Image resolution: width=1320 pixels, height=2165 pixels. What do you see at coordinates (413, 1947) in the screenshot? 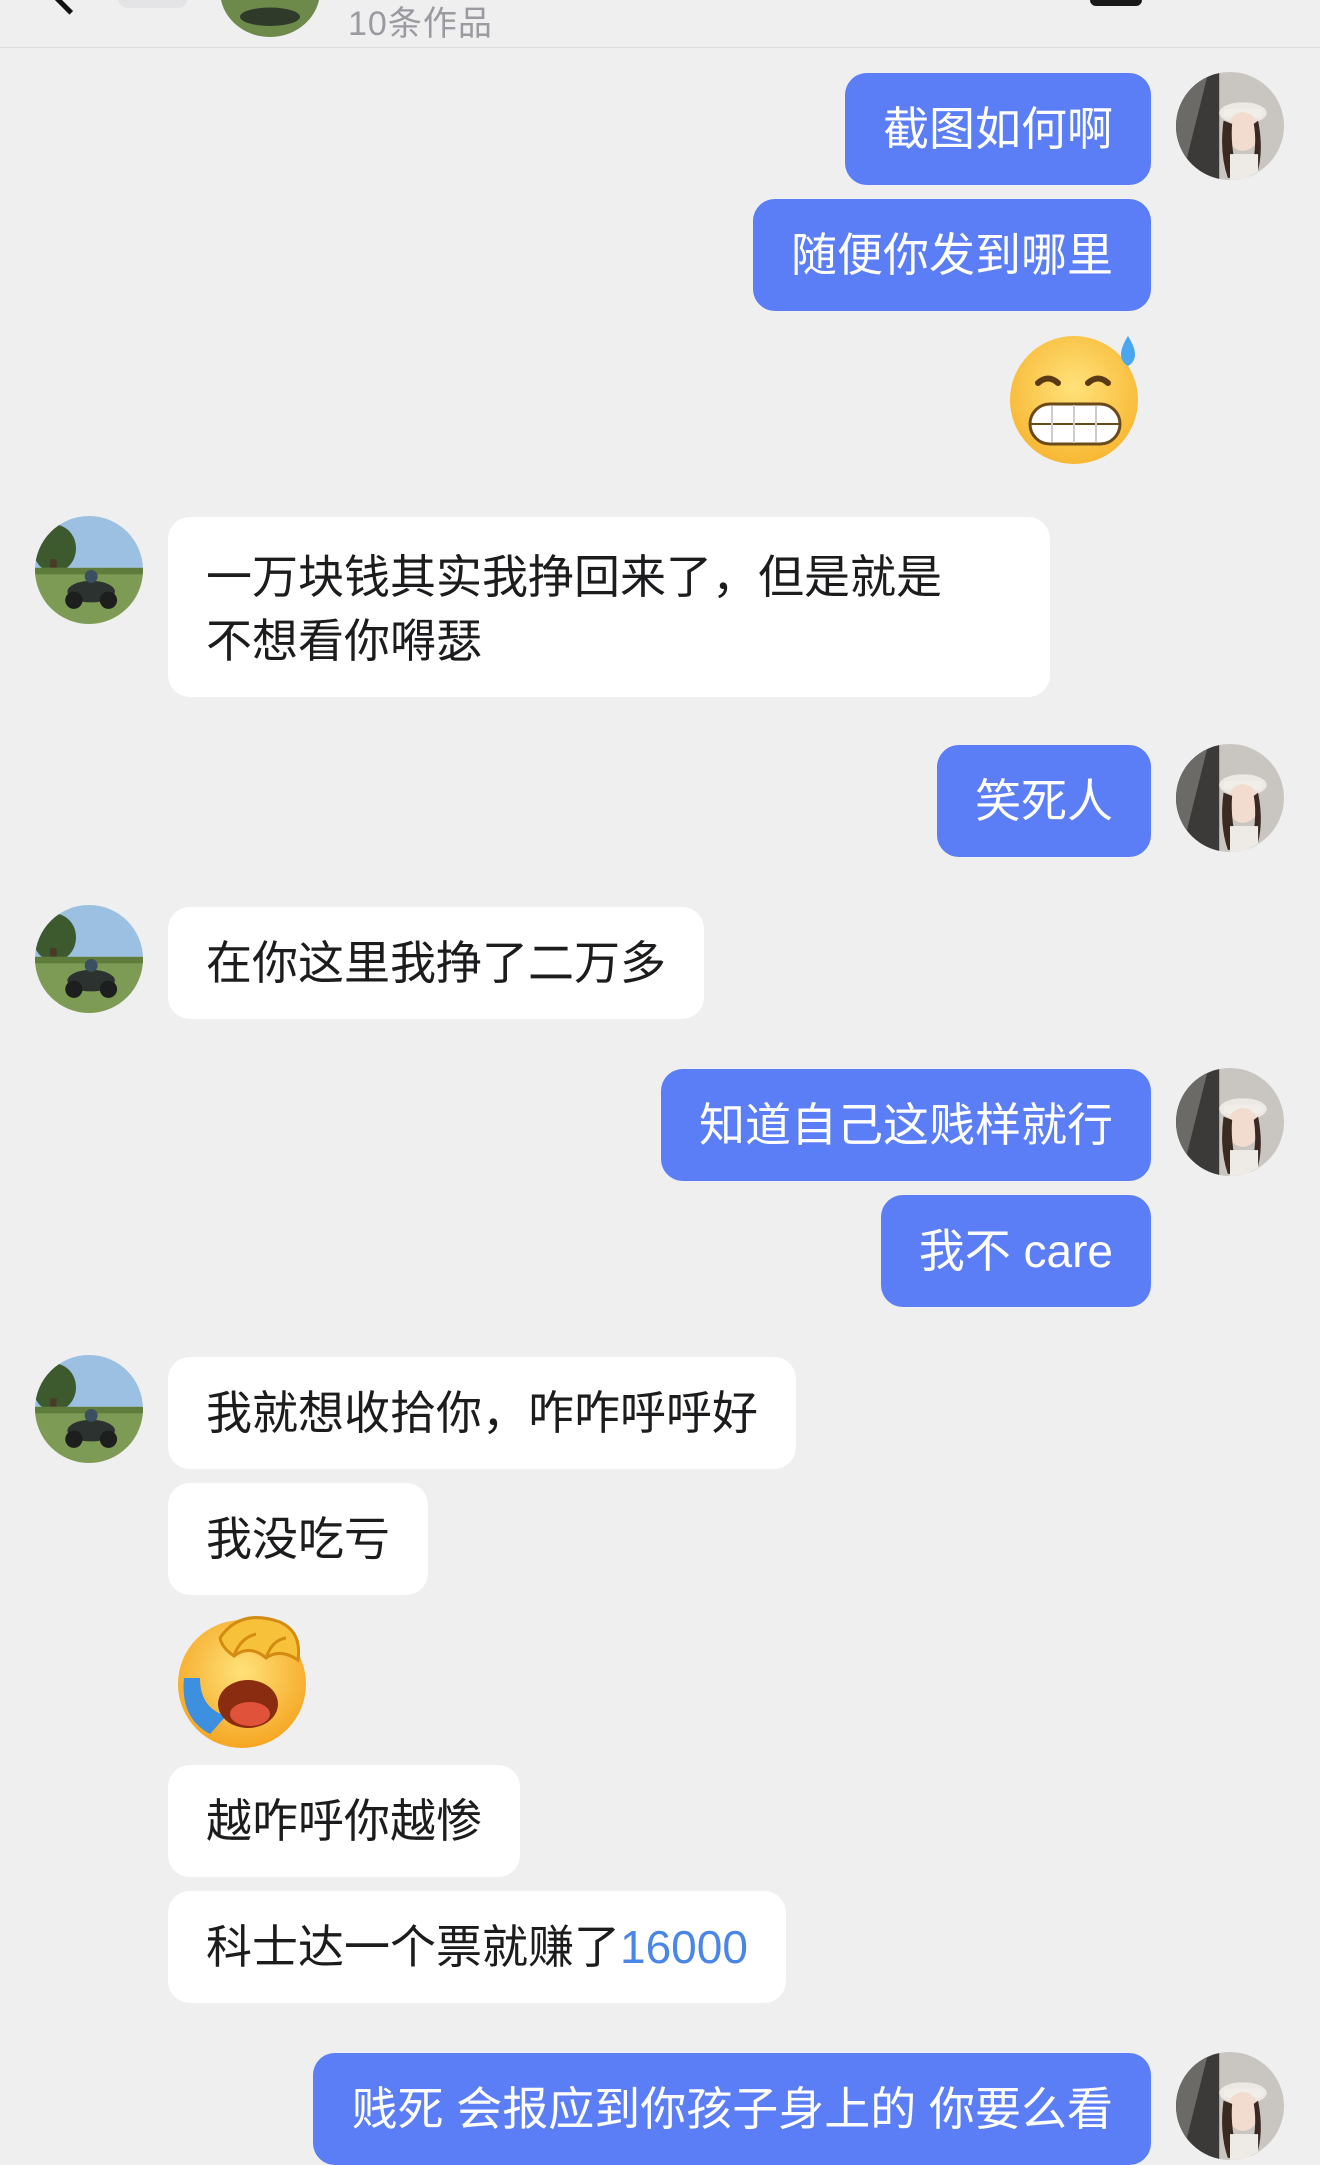
I see `message-text: 科士达一个票就赚了` at bounding box center [413, 1947].